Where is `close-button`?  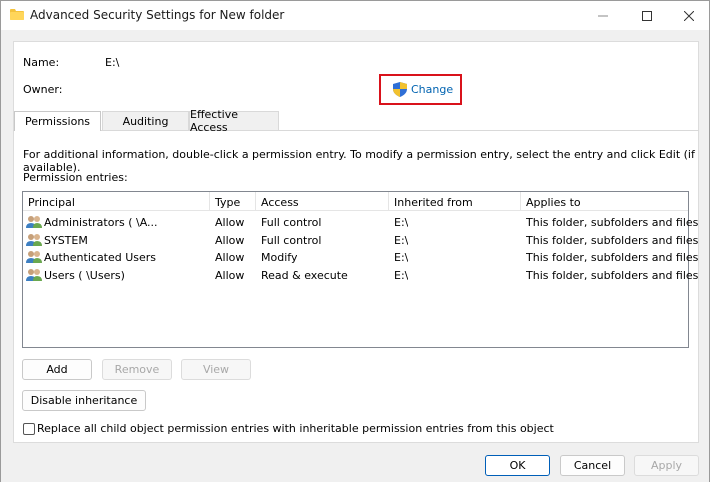
close-button is located at coordinates (688, 15).